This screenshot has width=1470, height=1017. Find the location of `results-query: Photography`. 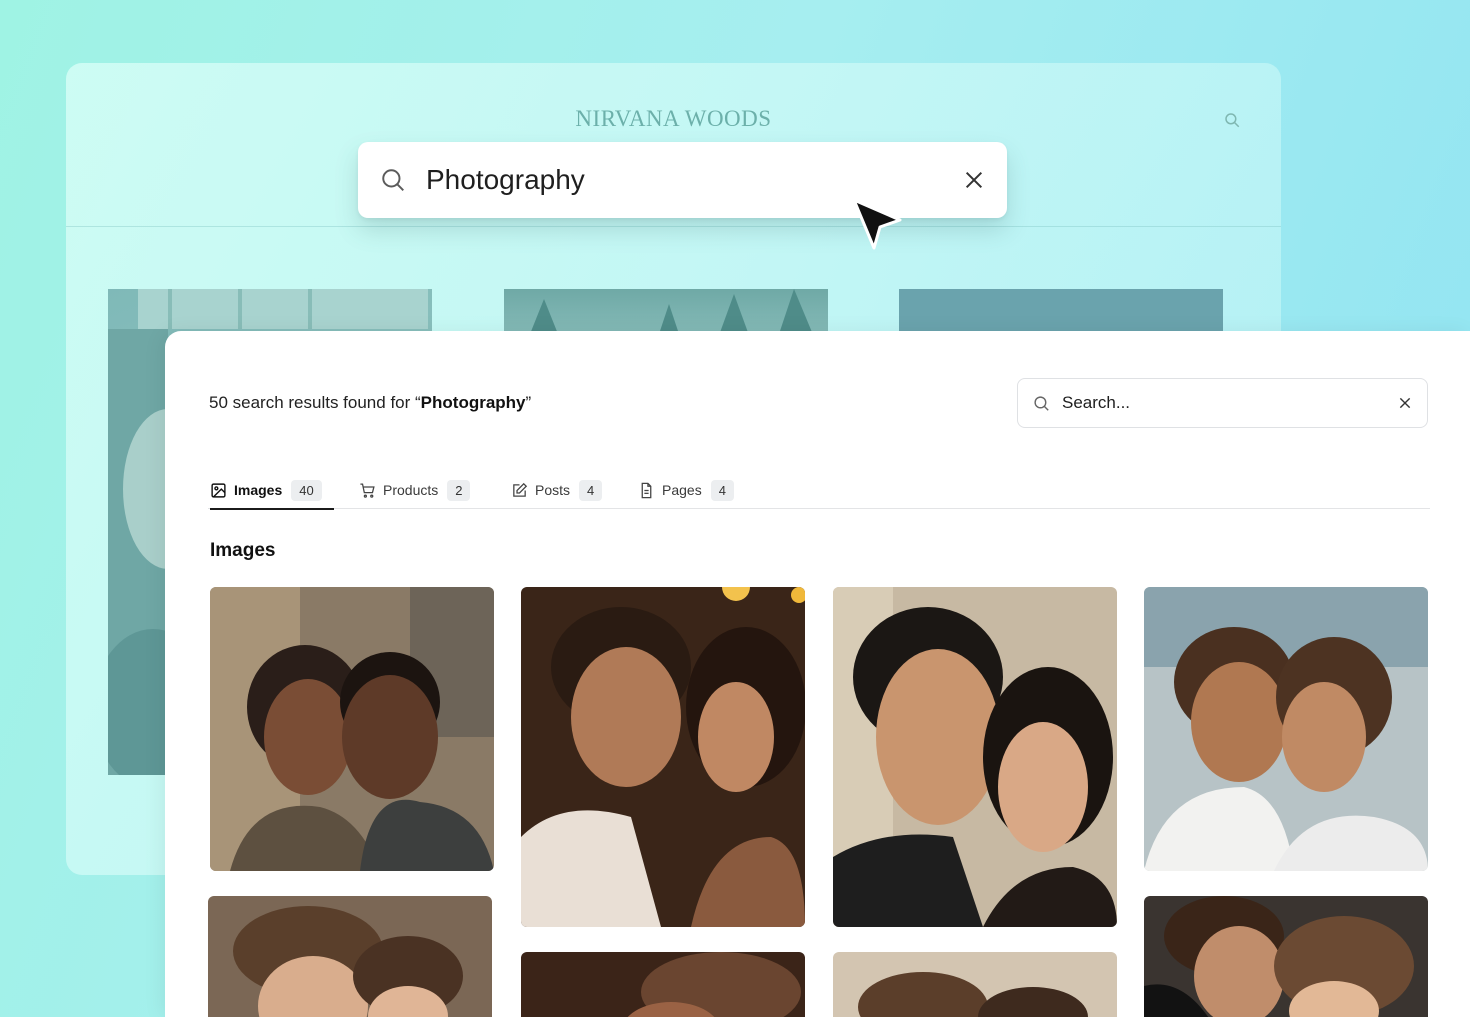

results-query: Photography is located at coordinates (473, 402).